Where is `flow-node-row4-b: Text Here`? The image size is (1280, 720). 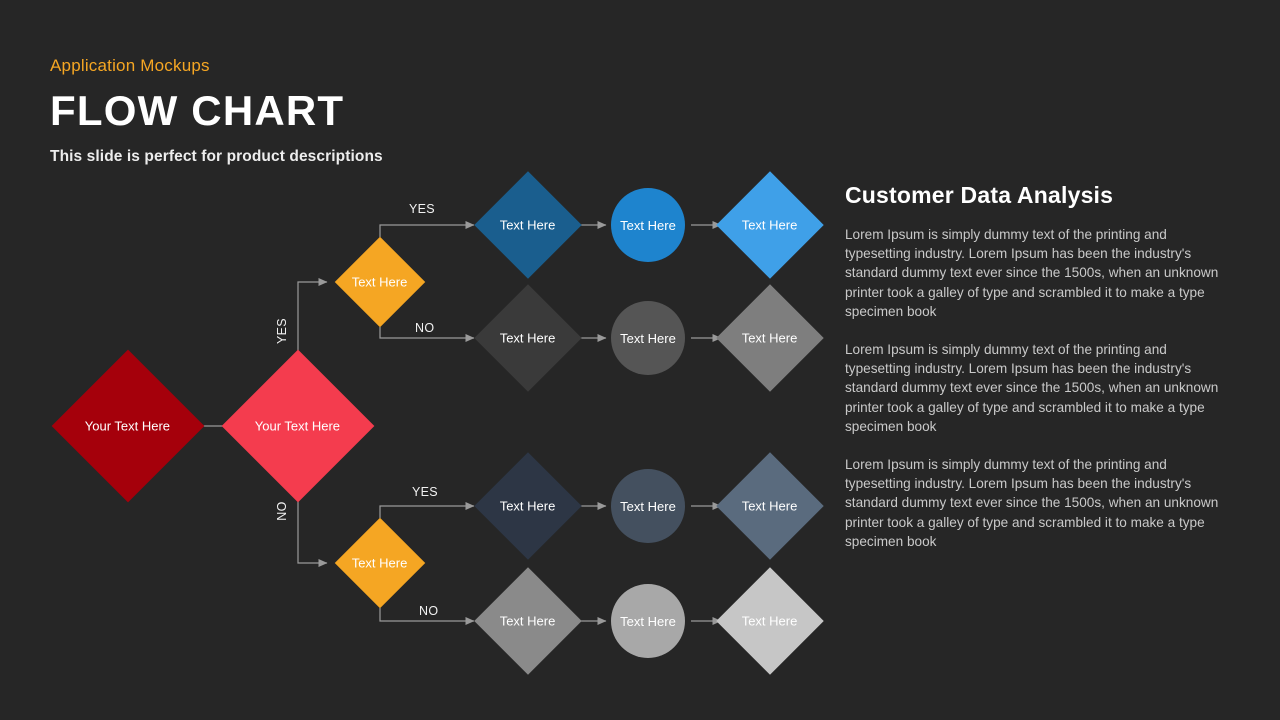 flow-node-row4-b: Text Here is located at coordinates (648, 621).